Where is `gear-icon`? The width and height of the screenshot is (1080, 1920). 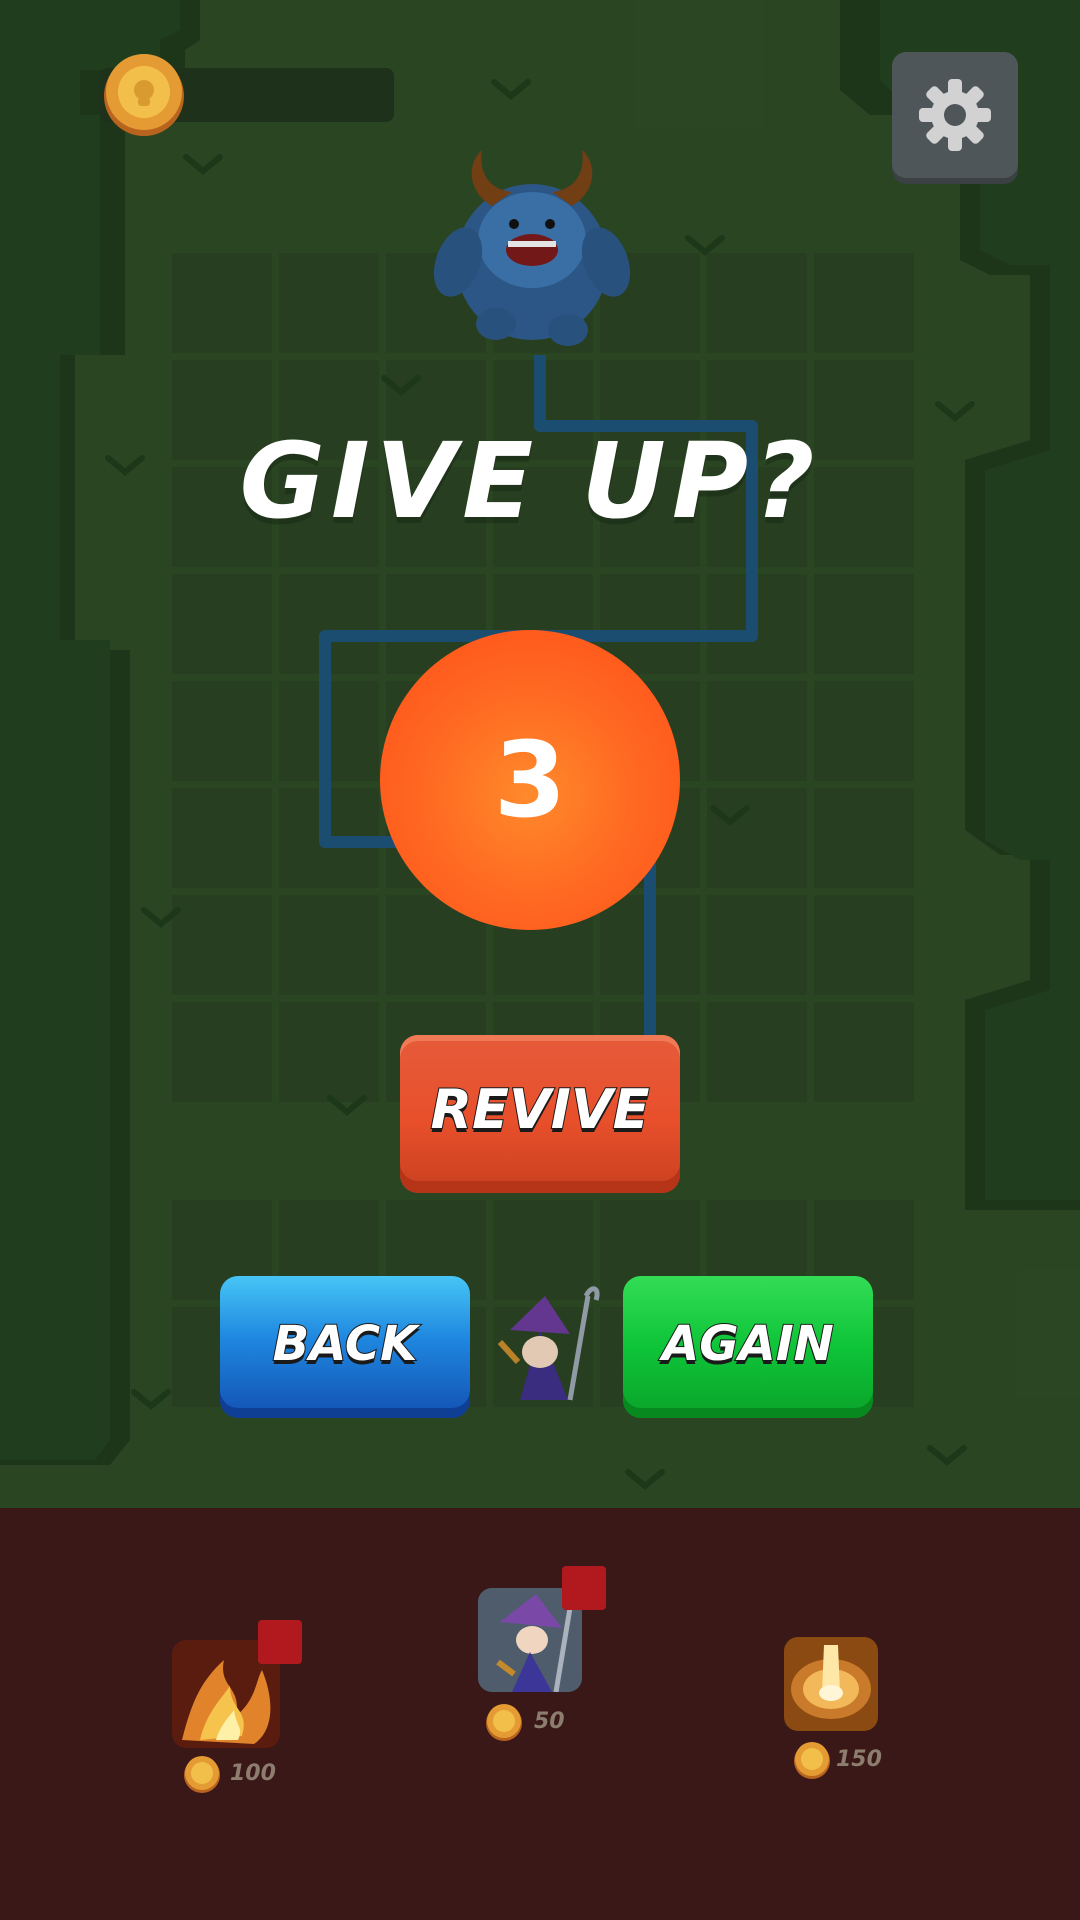
gear-icon is located at coordinates (955, 115).